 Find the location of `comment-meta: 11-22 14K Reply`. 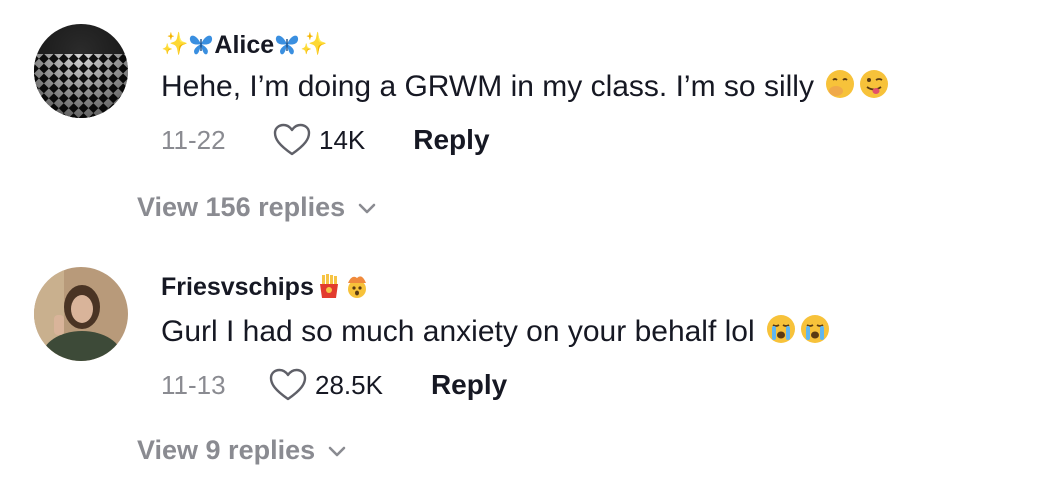

comment-meta: 11-22 14K Reply is located at coordinates (325, 140).